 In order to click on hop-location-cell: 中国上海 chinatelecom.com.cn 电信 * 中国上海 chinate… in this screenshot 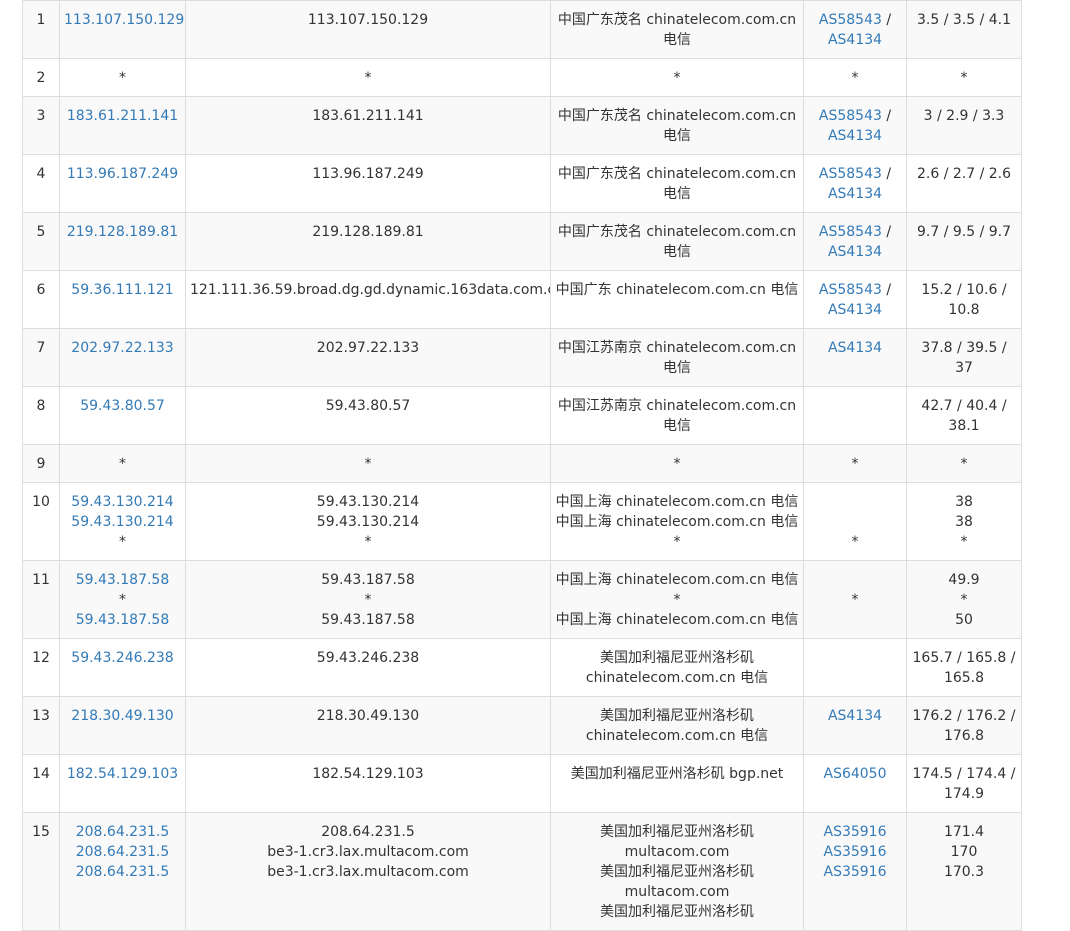, I will do `click(677, 599)`.